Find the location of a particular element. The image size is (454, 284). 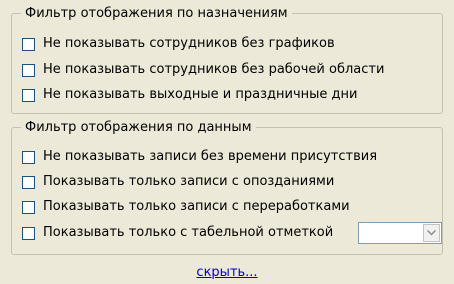

hide-weekends-holidays-option: Не показывать выходные и праздничные дни is located at coordinates (189, 95).